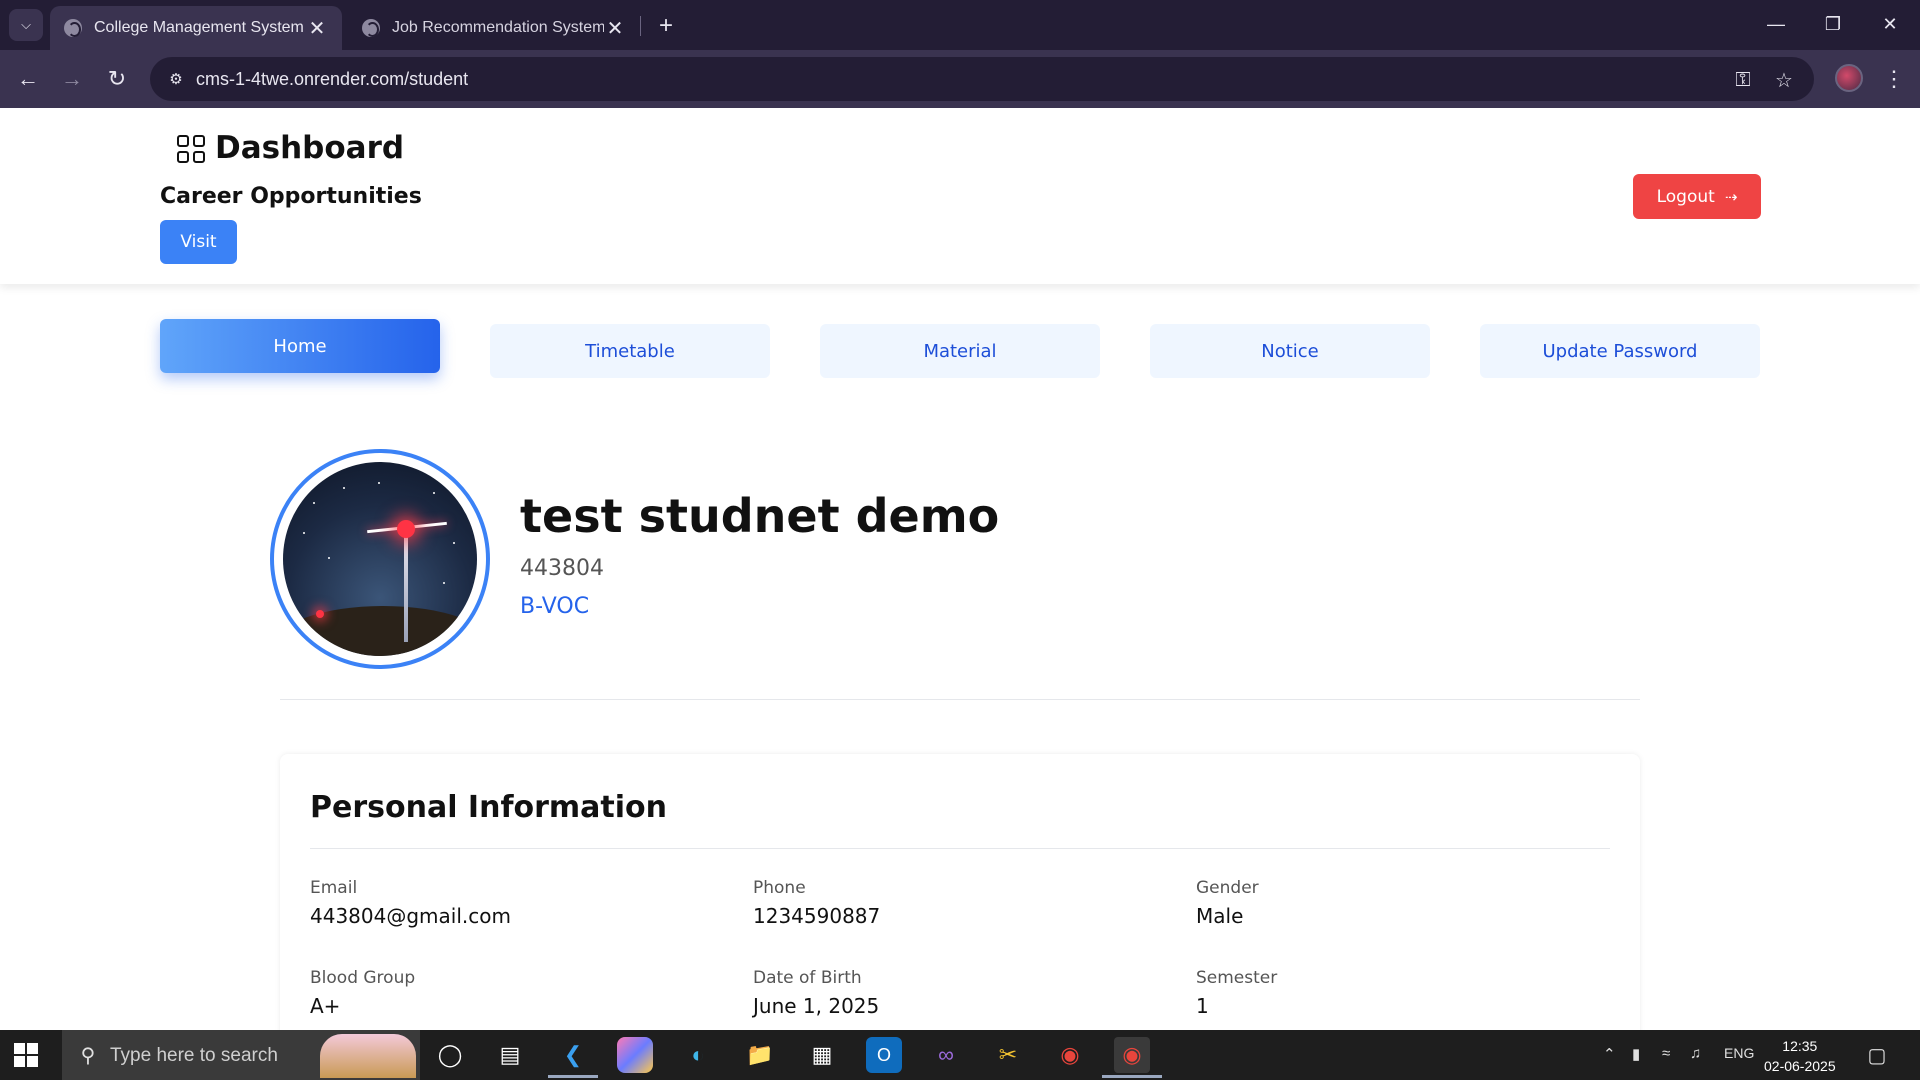 This screenshot has width=1920, height=1080. What do you see at coordinates (760, 516) in the screenshot?
I see `student-name: test studnet demo` at bounding box center [760, 516].